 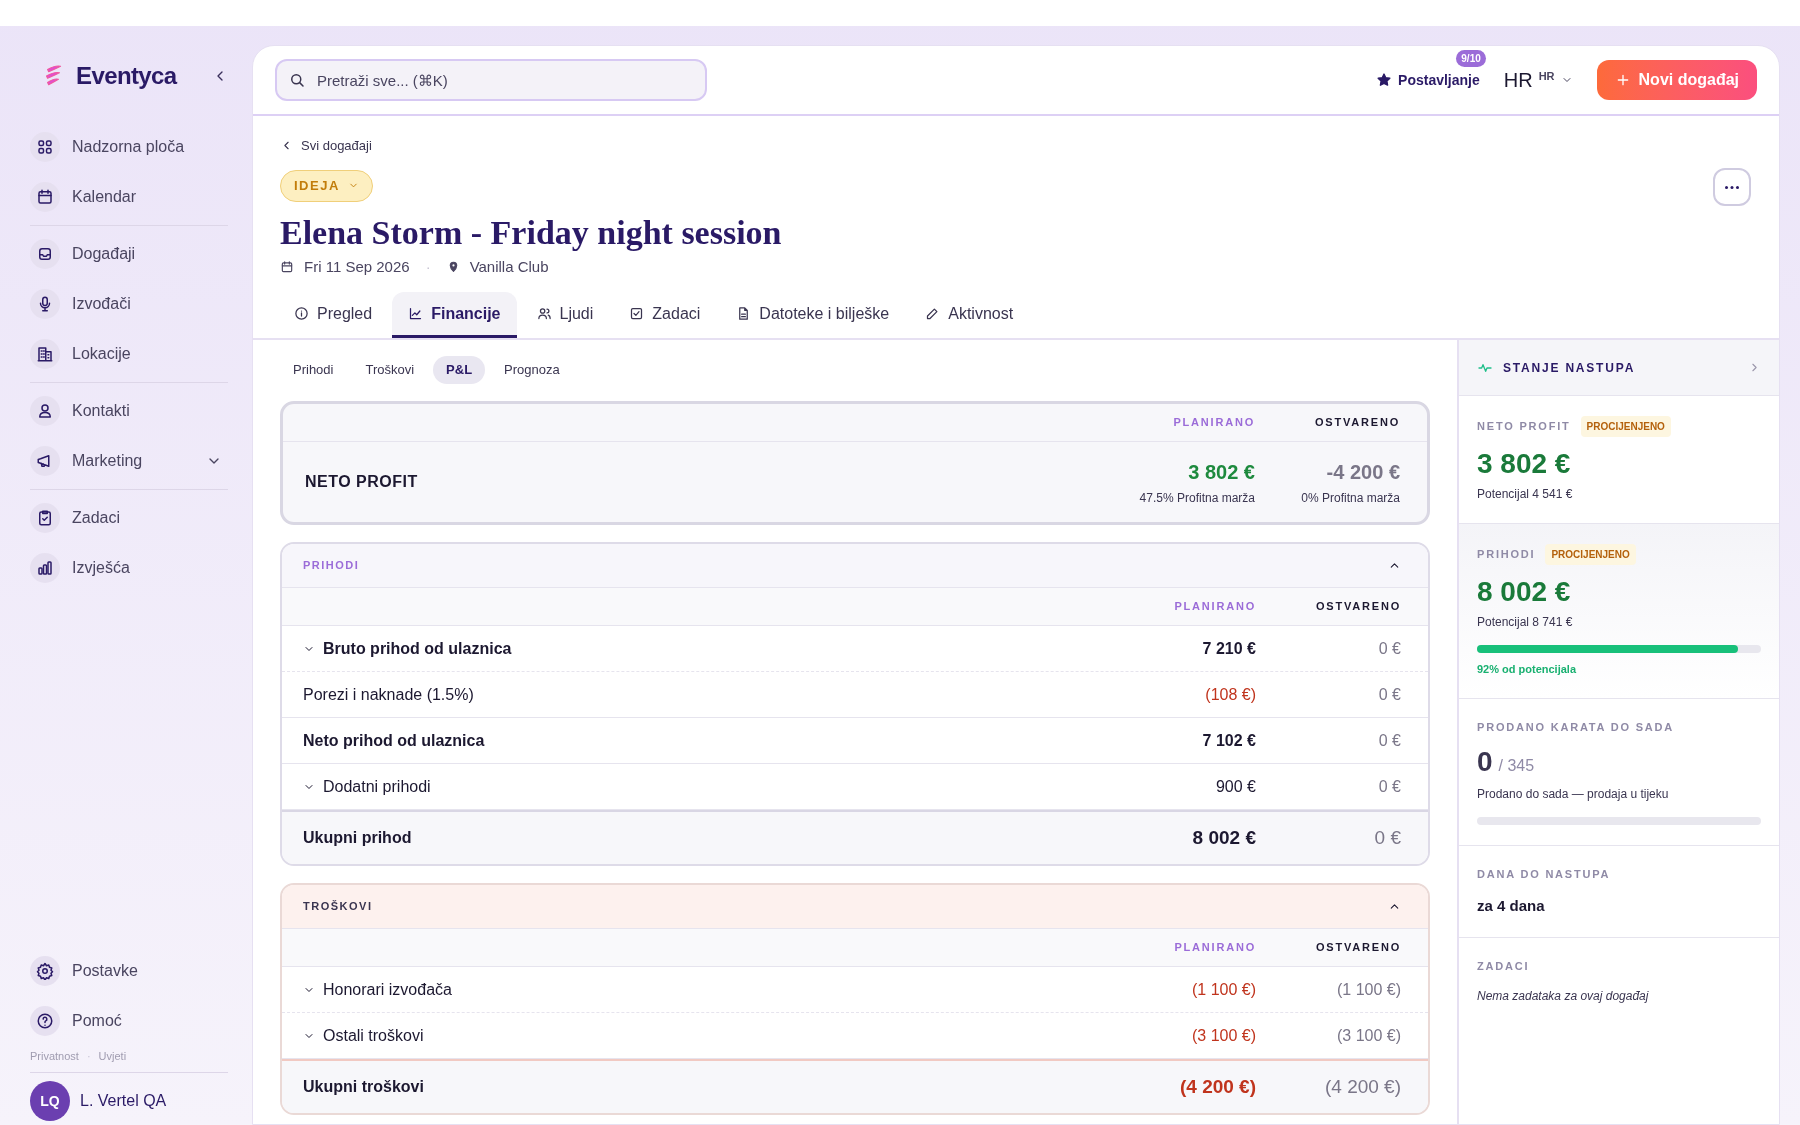 I want to click on status-panel-header: STANJE NASTUPA, so click(x=1619, y=368).